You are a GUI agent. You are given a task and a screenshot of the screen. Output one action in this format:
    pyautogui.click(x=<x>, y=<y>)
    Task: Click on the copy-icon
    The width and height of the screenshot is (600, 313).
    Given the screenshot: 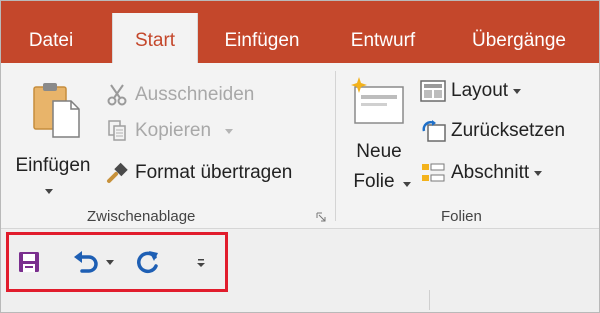 What is the action you would take?
    pyautogui.click(x=117, y=131)
    